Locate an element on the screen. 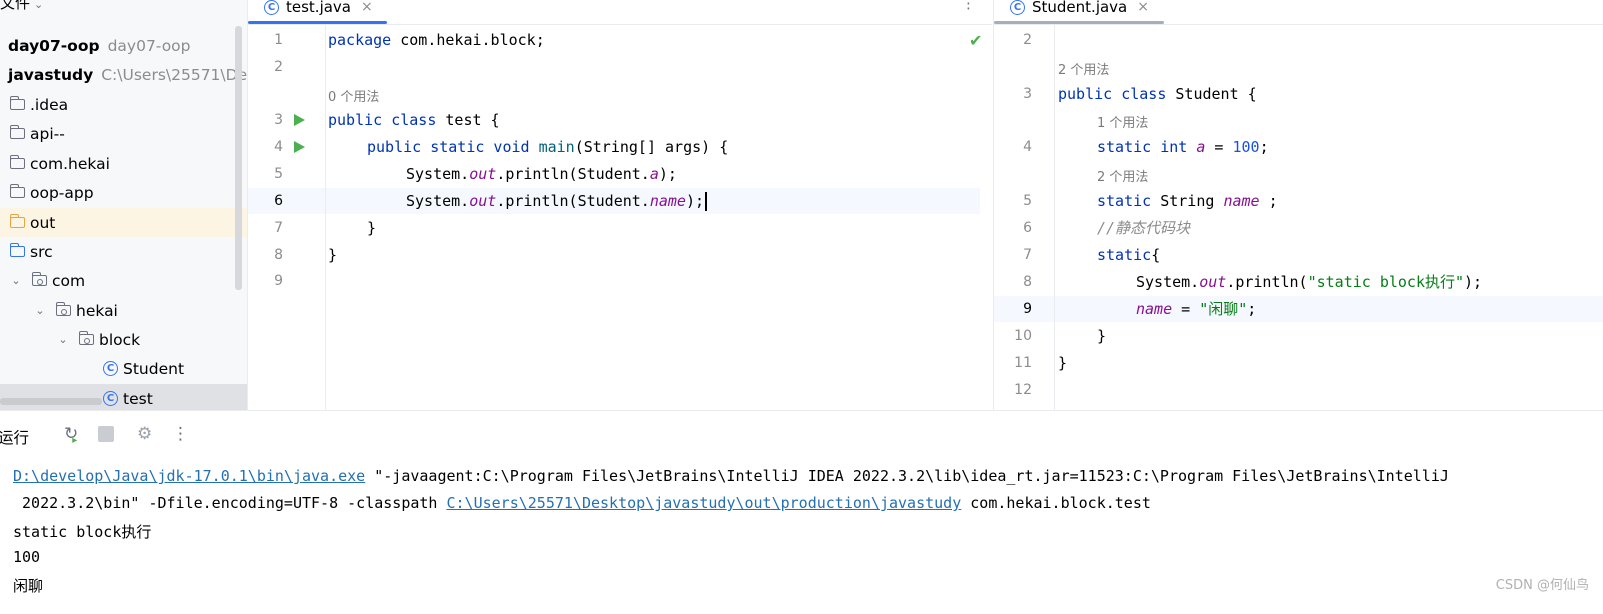 This screenshot has height=614, width=1603. code-line-6: //静态代码块 is located at coordinates (1144, 228).